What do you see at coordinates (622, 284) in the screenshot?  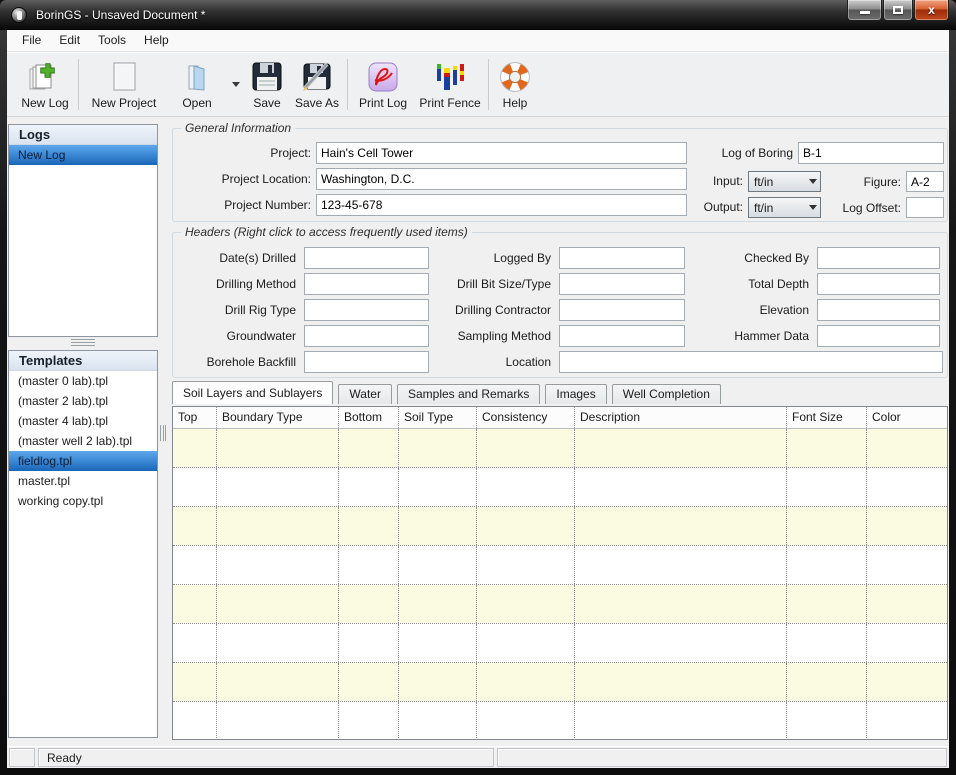 I see `header-field-drill-bit-size-type` at bounding box center [622, 284].